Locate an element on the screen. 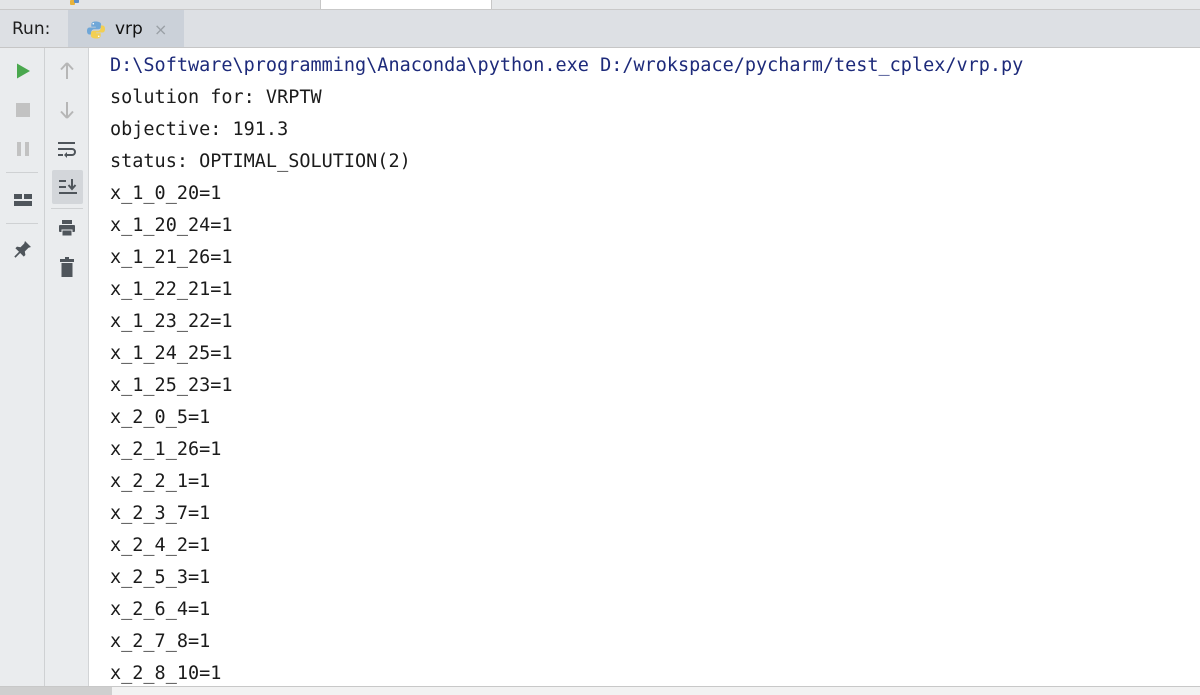  pause-button is located at coordinates (23, 149).